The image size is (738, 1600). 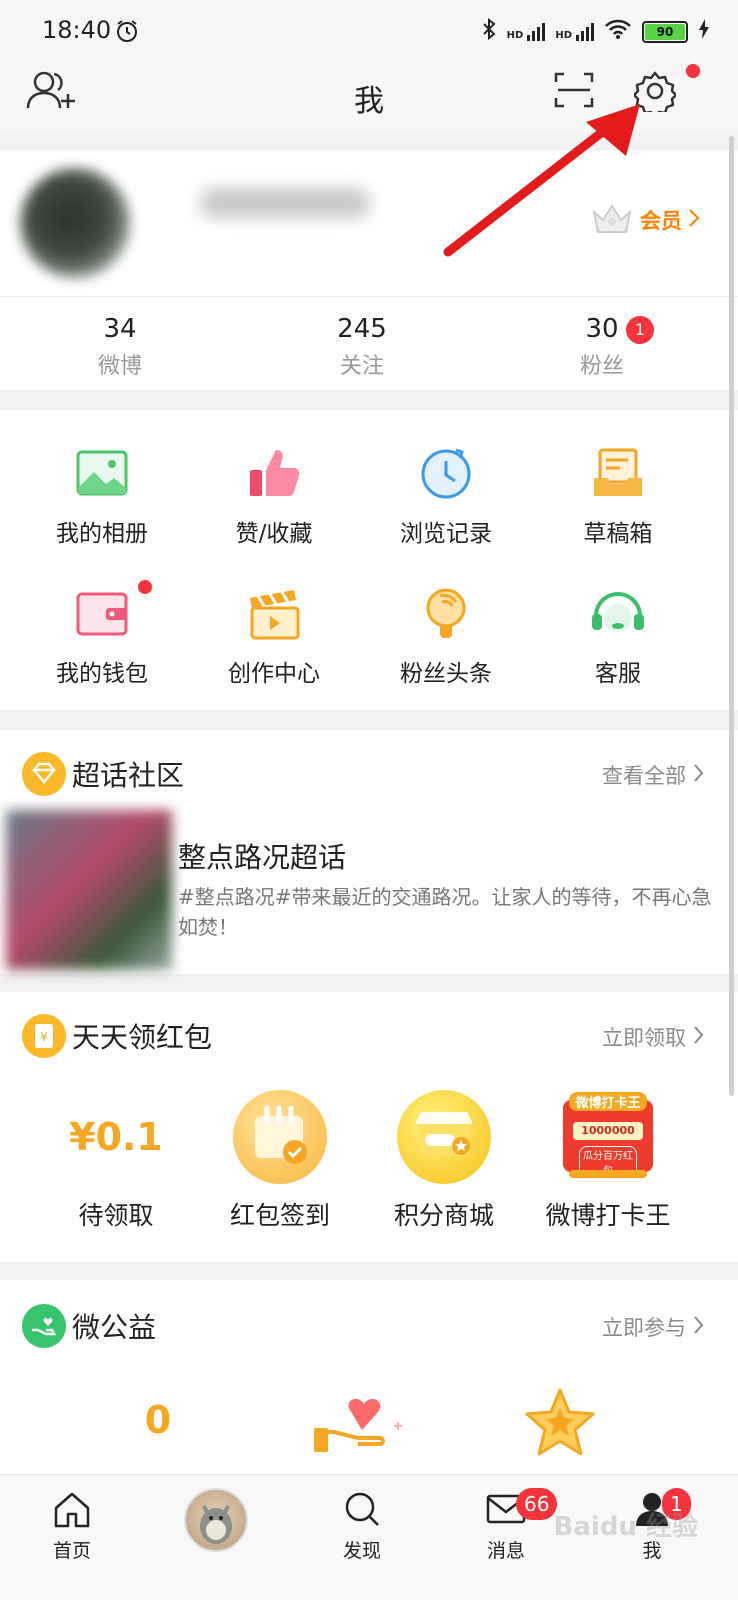 I want to click on grid-label-drafts: 草稿箱, so click(x=618, y=534).